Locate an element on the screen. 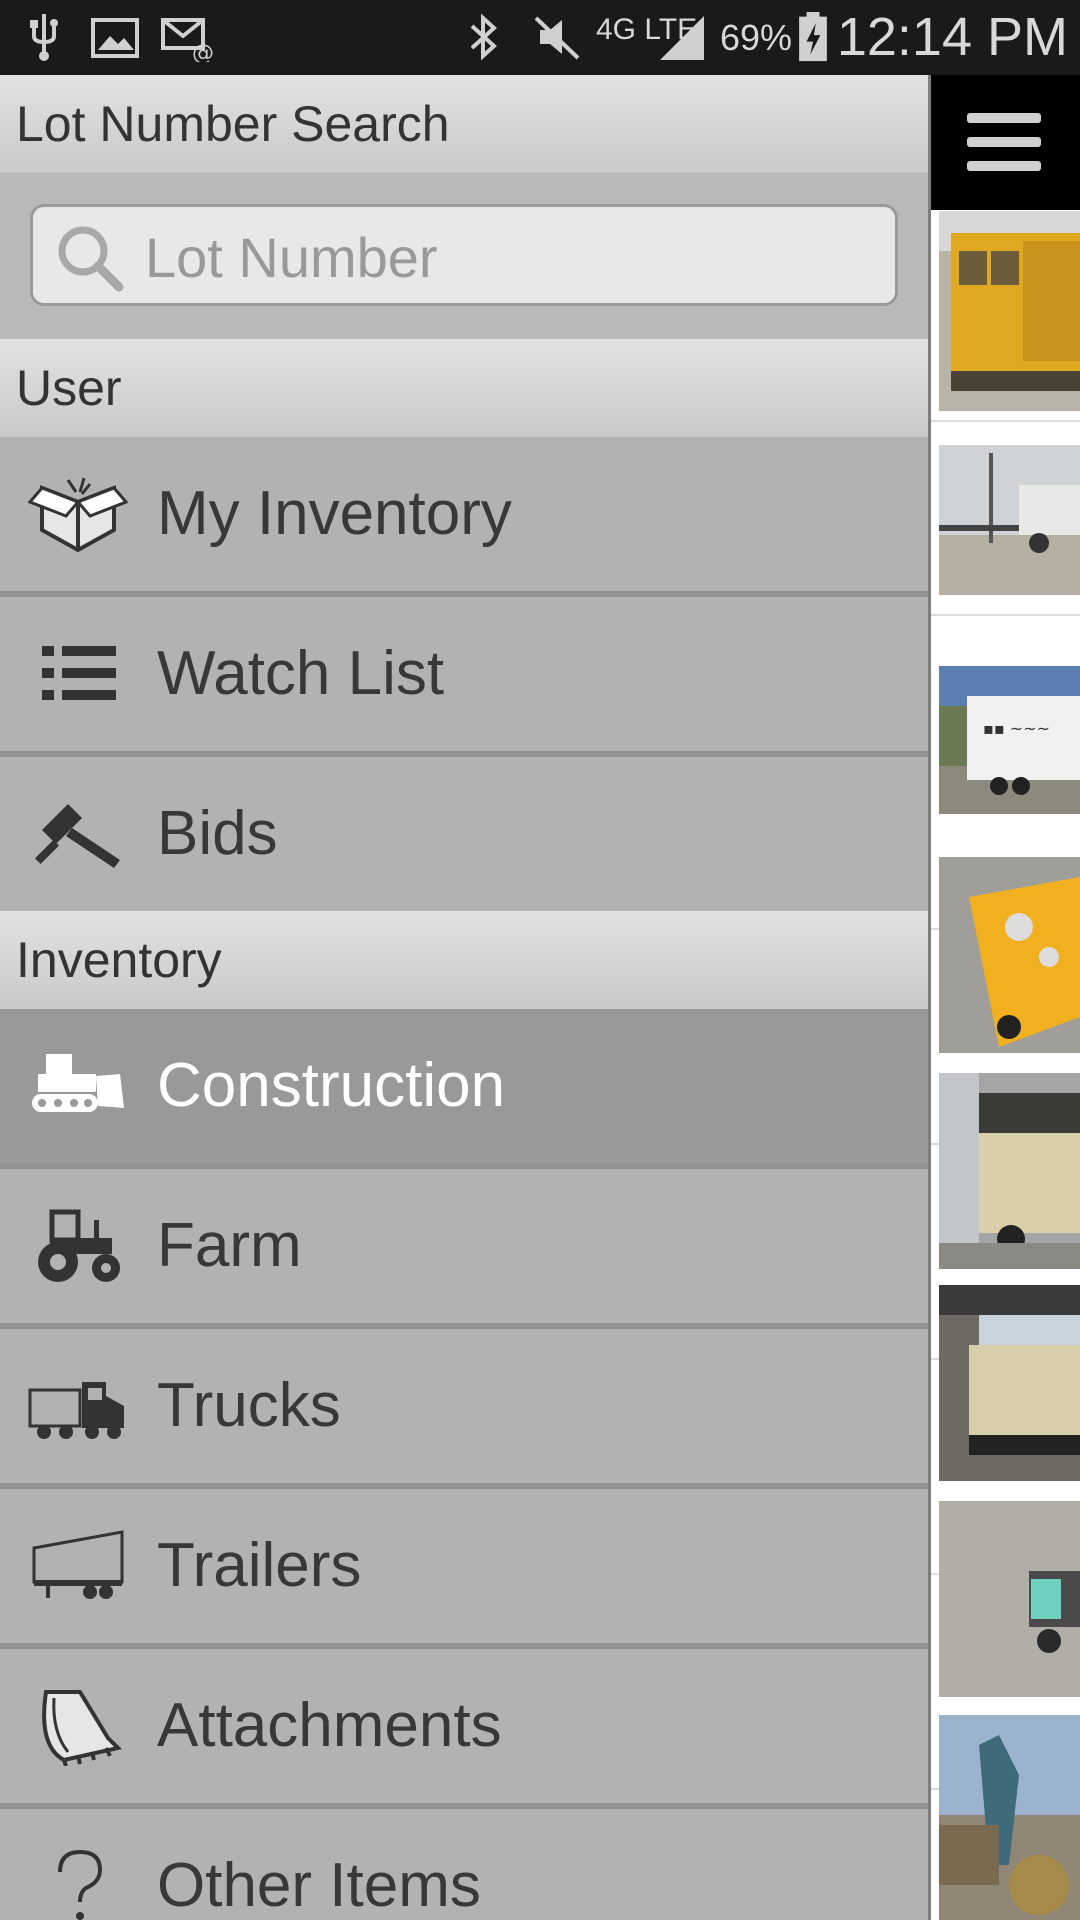 The width and height of the screenshot is (1080, 1920). listing-panel: ▪▪ ~~~ is located at coordinates (1005, 997).